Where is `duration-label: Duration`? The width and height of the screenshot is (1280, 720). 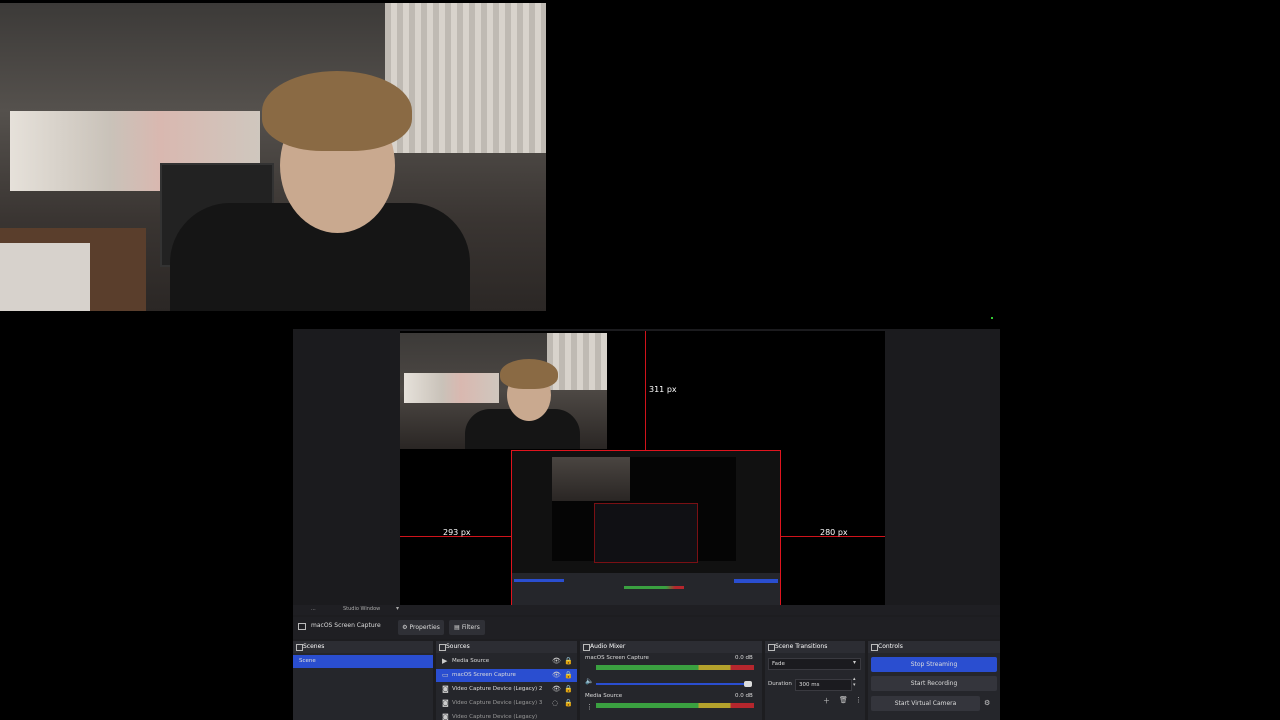 duration-label: Duration is located at coordinates (780, 684).